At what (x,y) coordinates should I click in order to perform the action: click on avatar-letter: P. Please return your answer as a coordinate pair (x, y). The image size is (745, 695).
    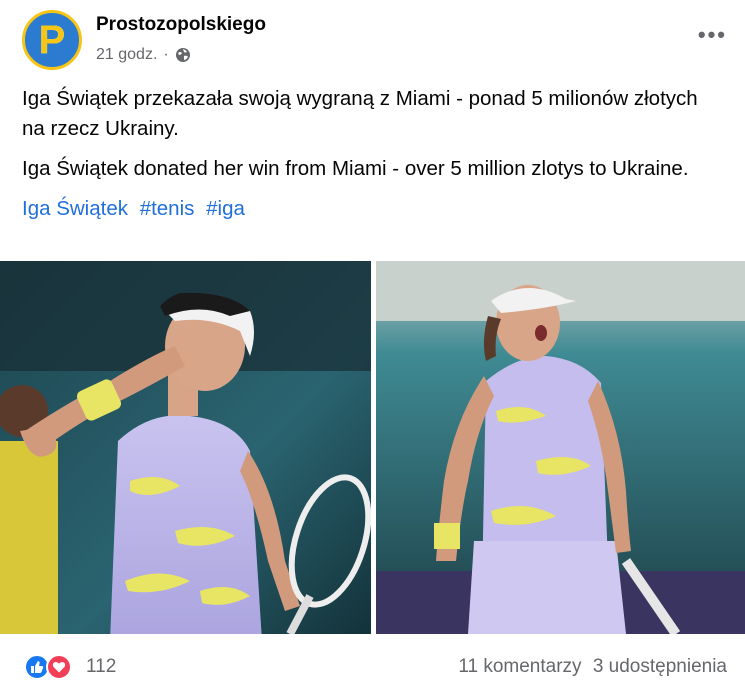
    Looking at the image, I should click on (52, 40).